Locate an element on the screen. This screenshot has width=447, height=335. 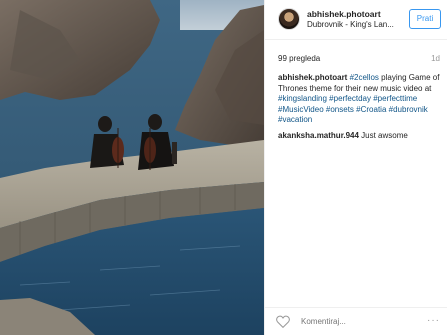
comment-username: akanksha.mathur.944 is located at coordinates (318, 135).